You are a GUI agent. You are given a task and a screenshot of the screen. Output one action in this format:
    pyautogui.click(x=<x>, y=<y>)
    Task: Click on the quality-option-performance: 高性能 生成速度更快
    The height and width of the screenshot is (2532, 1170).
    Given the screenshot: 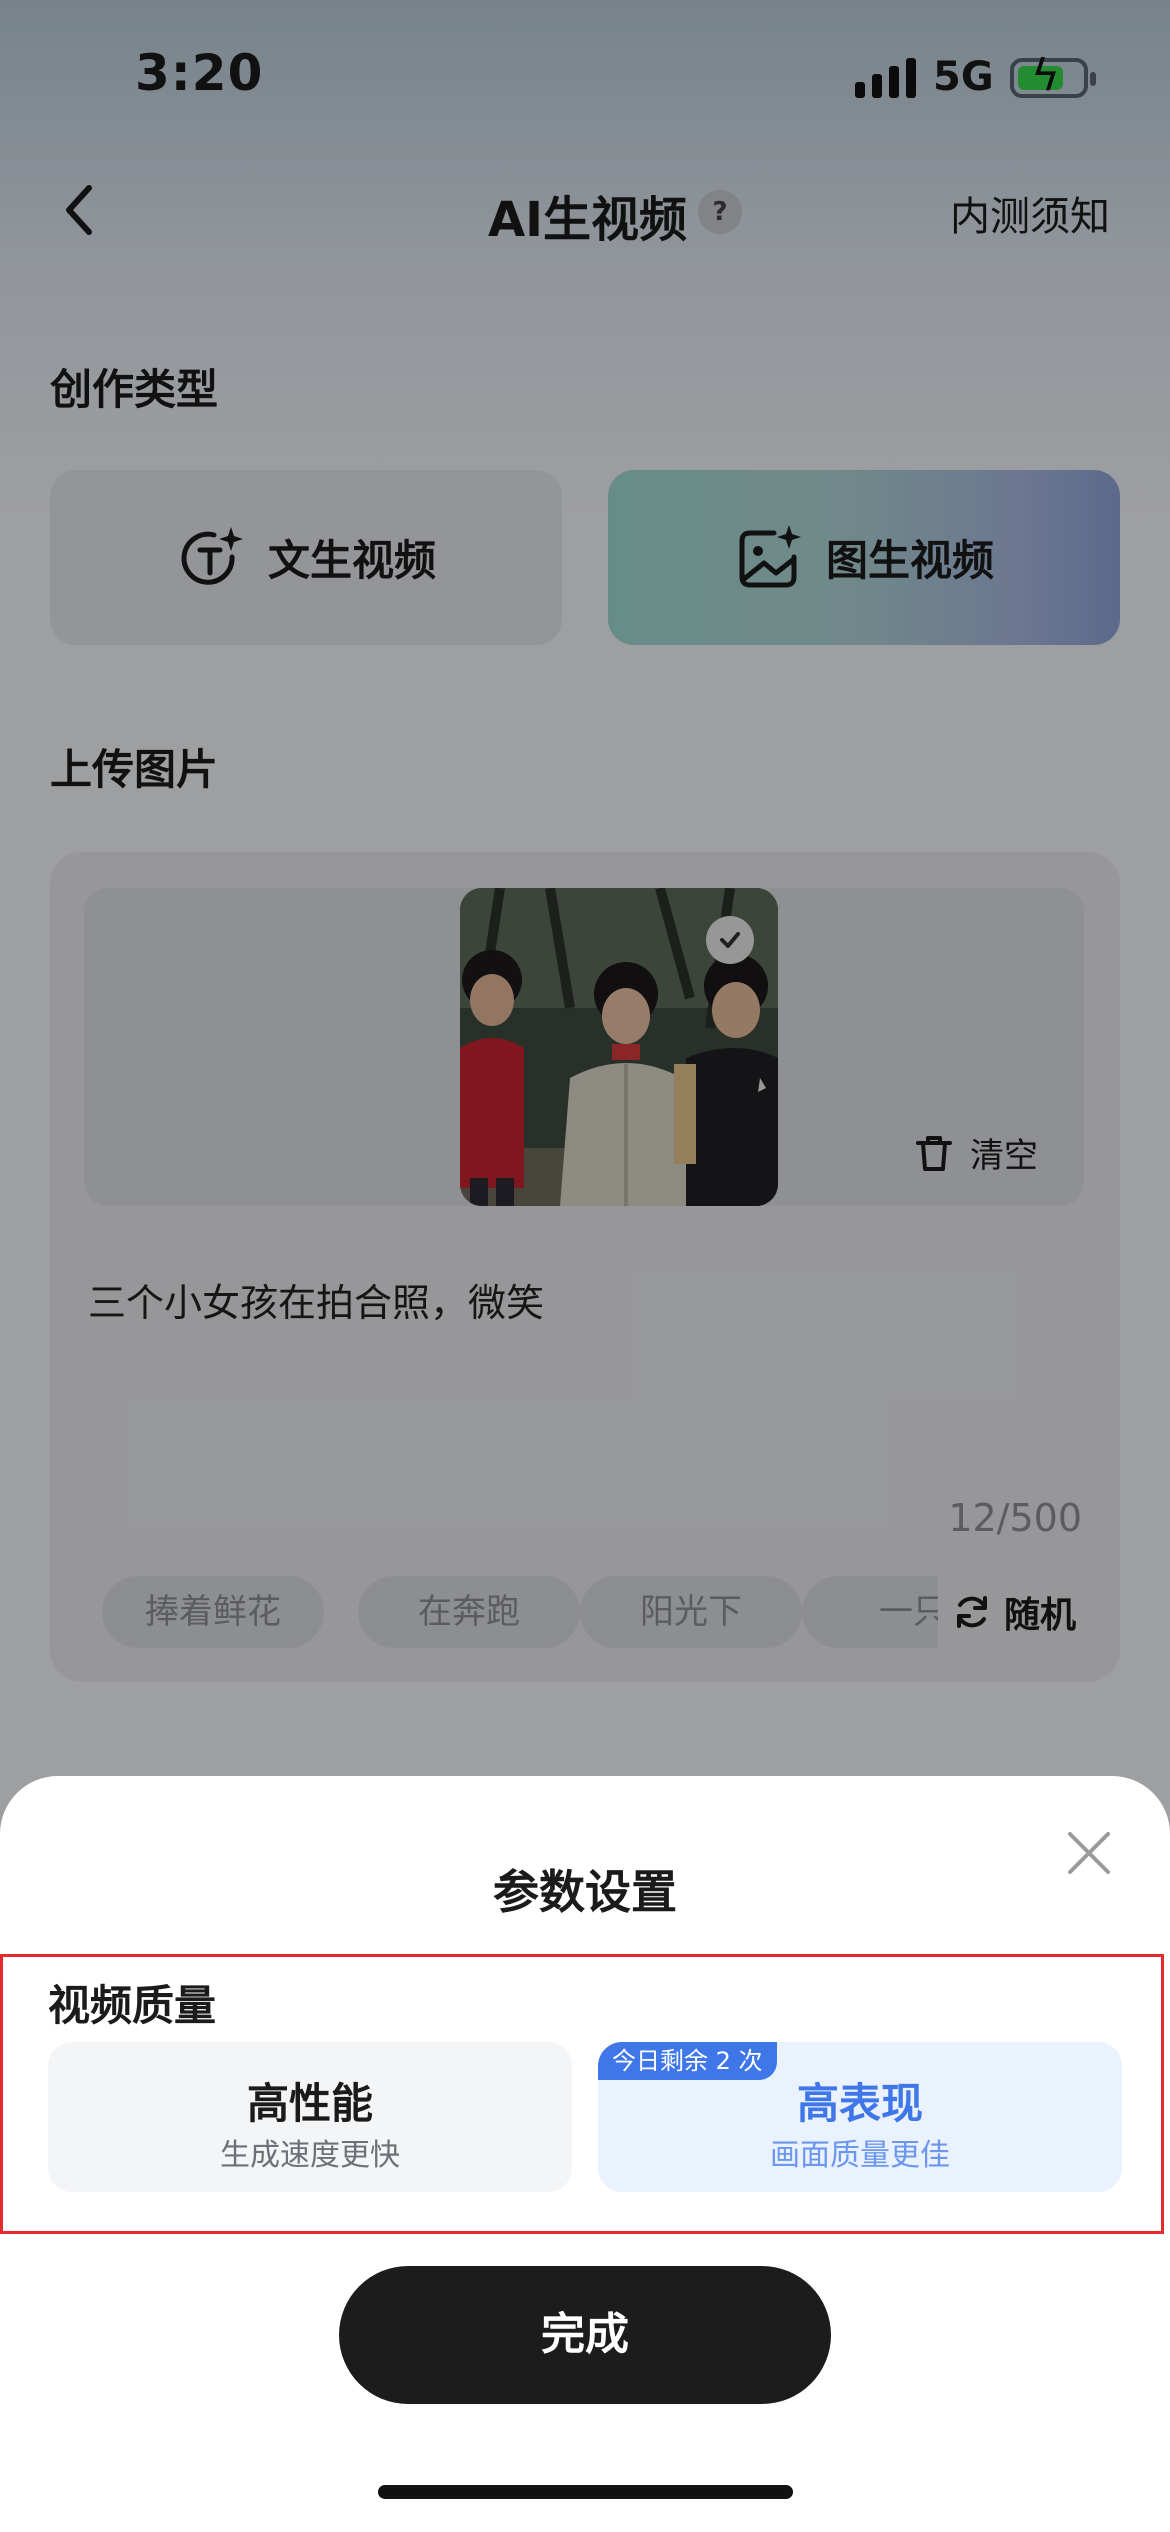 What is the action you would take?
    pyautogui.click(x=310, y=2117)
    